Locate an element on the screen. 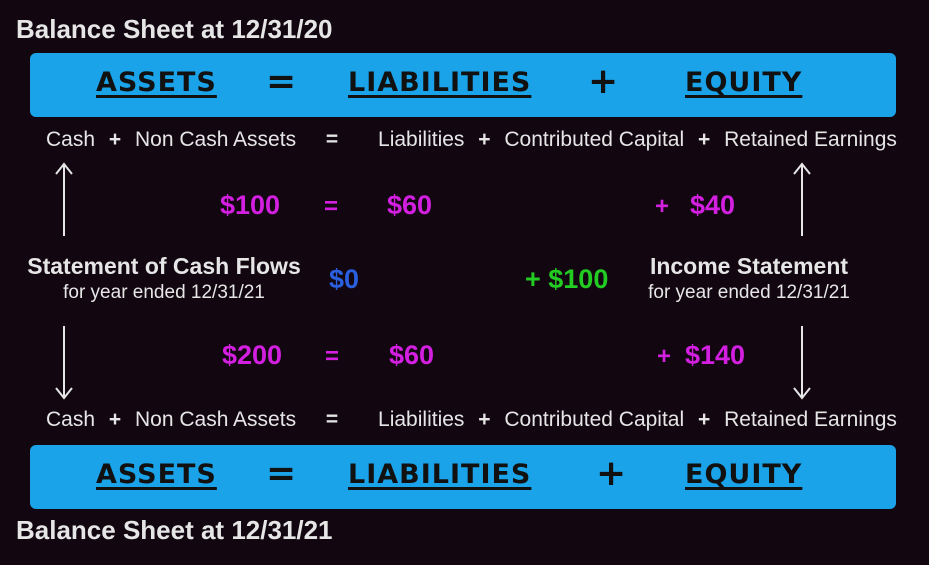  top-liabilities-value: $60 is located at coordinates (410, 205).